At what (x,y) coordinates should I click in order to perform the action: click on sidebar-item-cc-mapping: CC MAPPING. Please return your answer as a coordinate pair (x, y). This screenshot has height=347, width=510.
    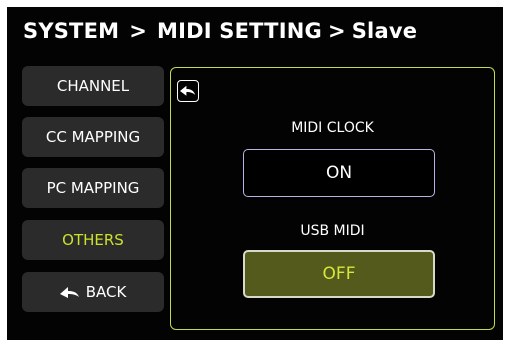
    Looking at the image, I should click on (93, 137).